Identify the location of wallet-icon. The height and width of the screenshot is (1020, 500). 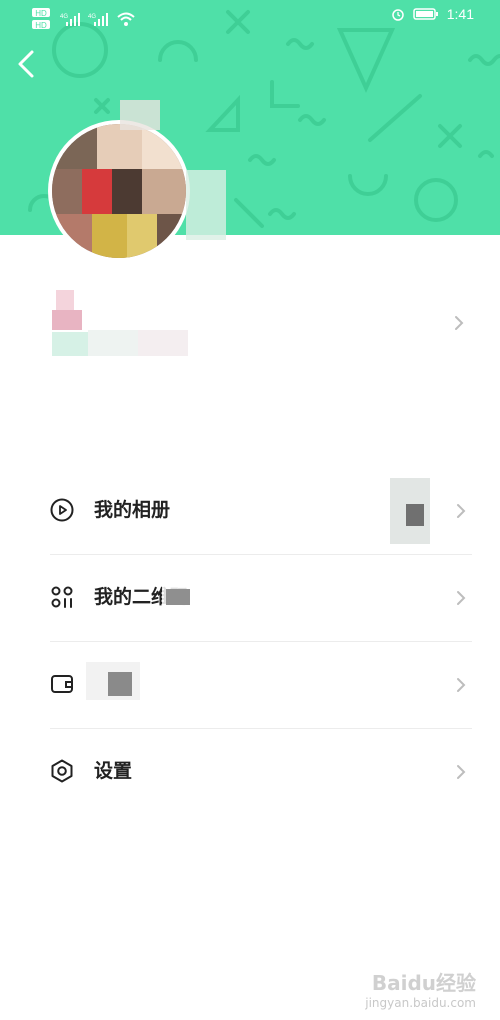
(62, 684).